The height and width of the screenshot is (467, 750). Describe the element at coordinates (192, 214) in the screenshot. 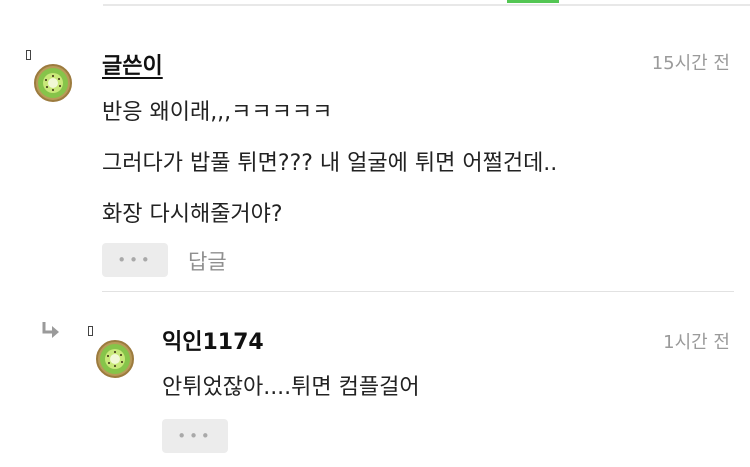

I see `comment-text-line: 화장 다시해줄거야?` at that location.